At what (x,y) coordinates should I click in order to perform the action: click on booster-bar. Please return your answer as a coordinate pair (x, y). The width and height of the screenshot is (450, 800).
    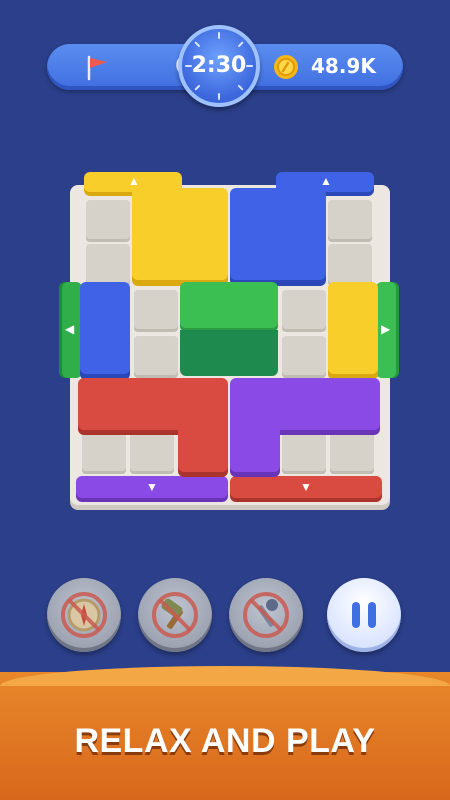
    Looking at the image, I should click on (225, 618).